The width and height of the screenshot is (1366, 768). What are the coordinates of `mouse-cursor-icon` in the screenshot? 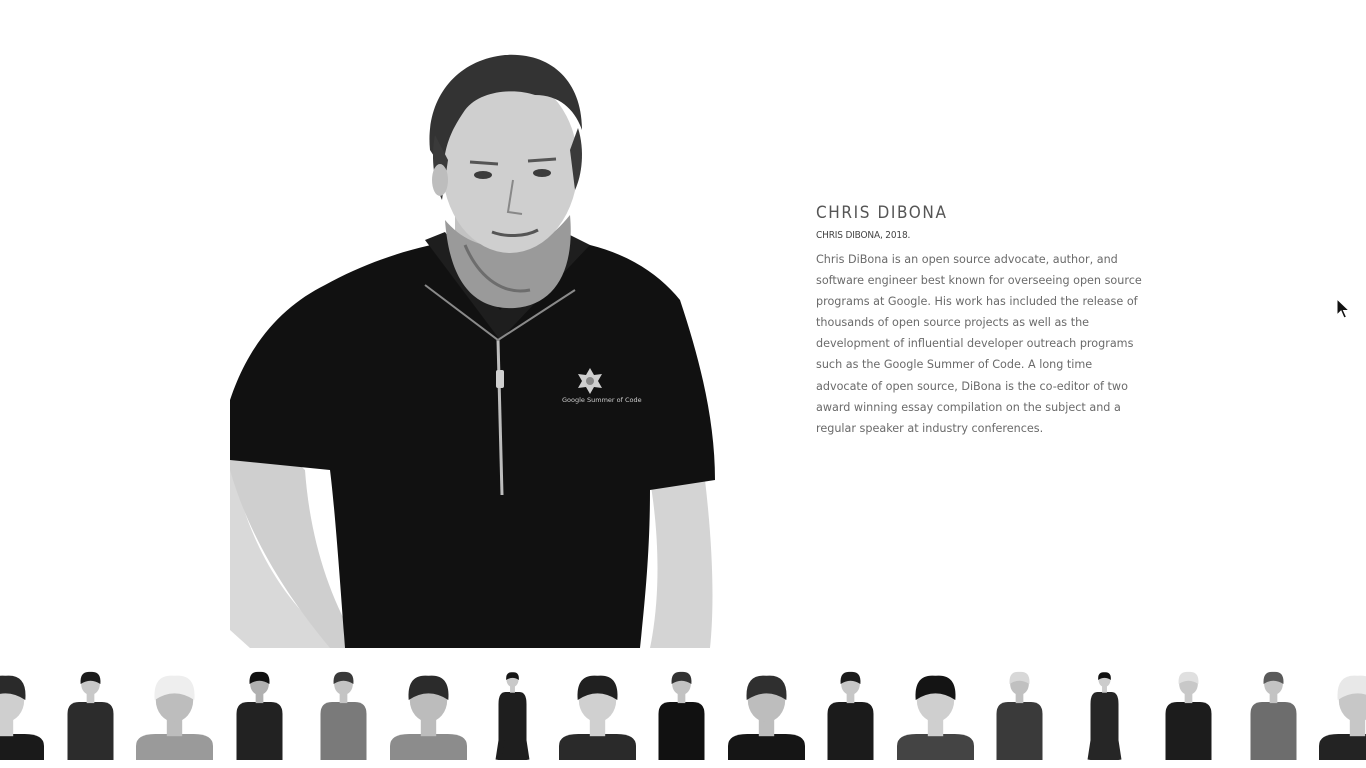 It's located at (1343, 308).